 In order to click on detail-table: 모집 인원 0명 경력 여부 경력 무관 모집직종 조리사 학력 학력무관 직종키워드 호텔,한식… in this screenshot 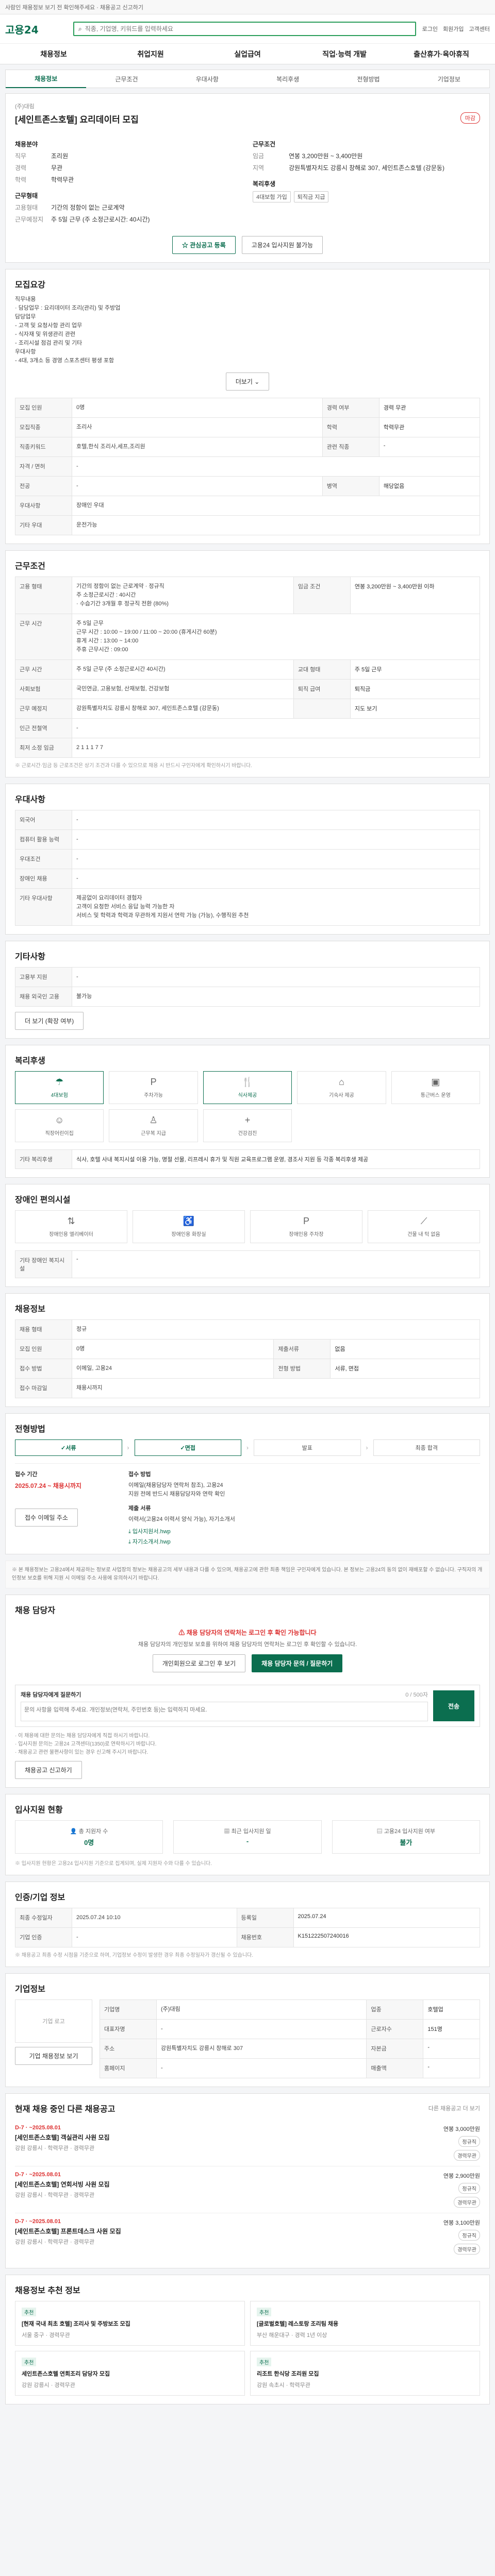, I will do `click(248, 466)`.